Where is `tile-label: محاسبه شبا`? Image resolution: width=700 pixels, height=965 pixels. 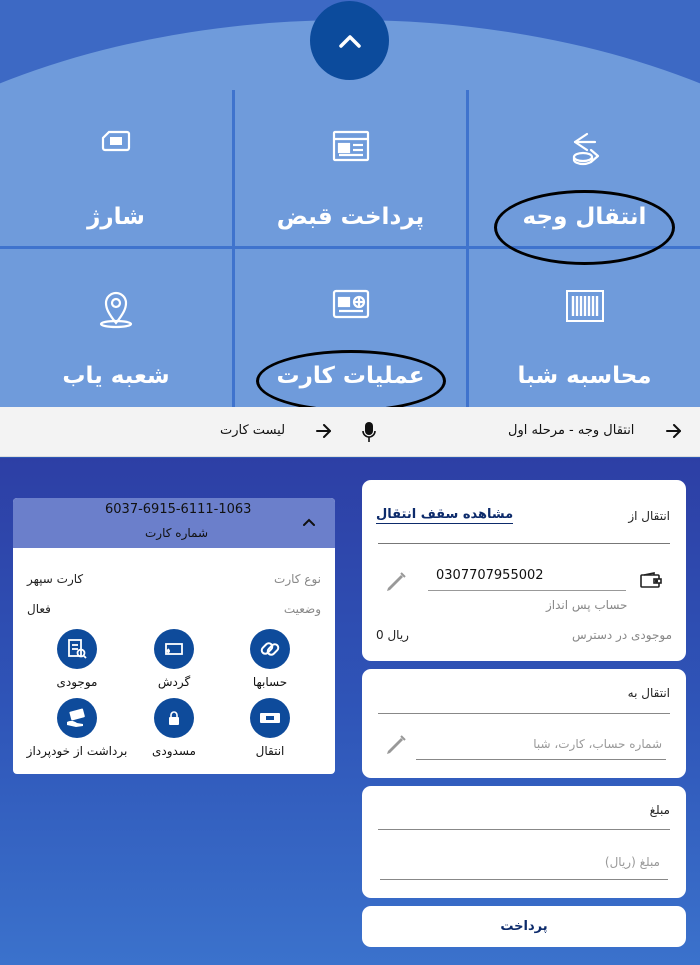 tile-label: محاسبه شبا is located at coordinates (584, 376).